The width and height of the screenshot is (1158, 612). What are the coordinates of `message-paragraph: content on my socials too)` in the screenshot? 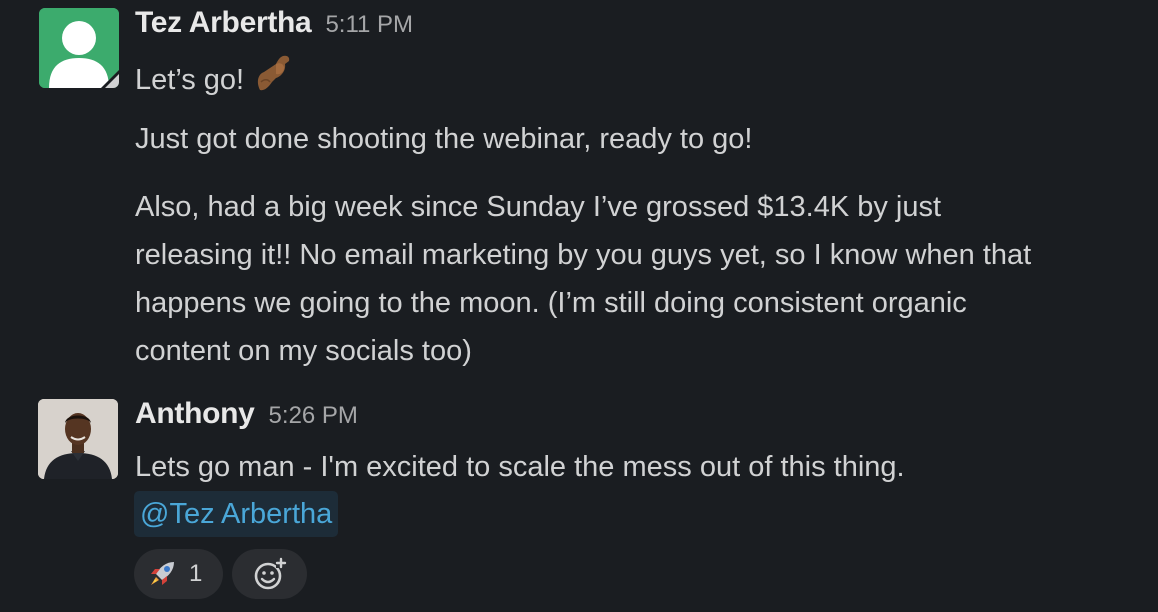 It's located at (303, 351).